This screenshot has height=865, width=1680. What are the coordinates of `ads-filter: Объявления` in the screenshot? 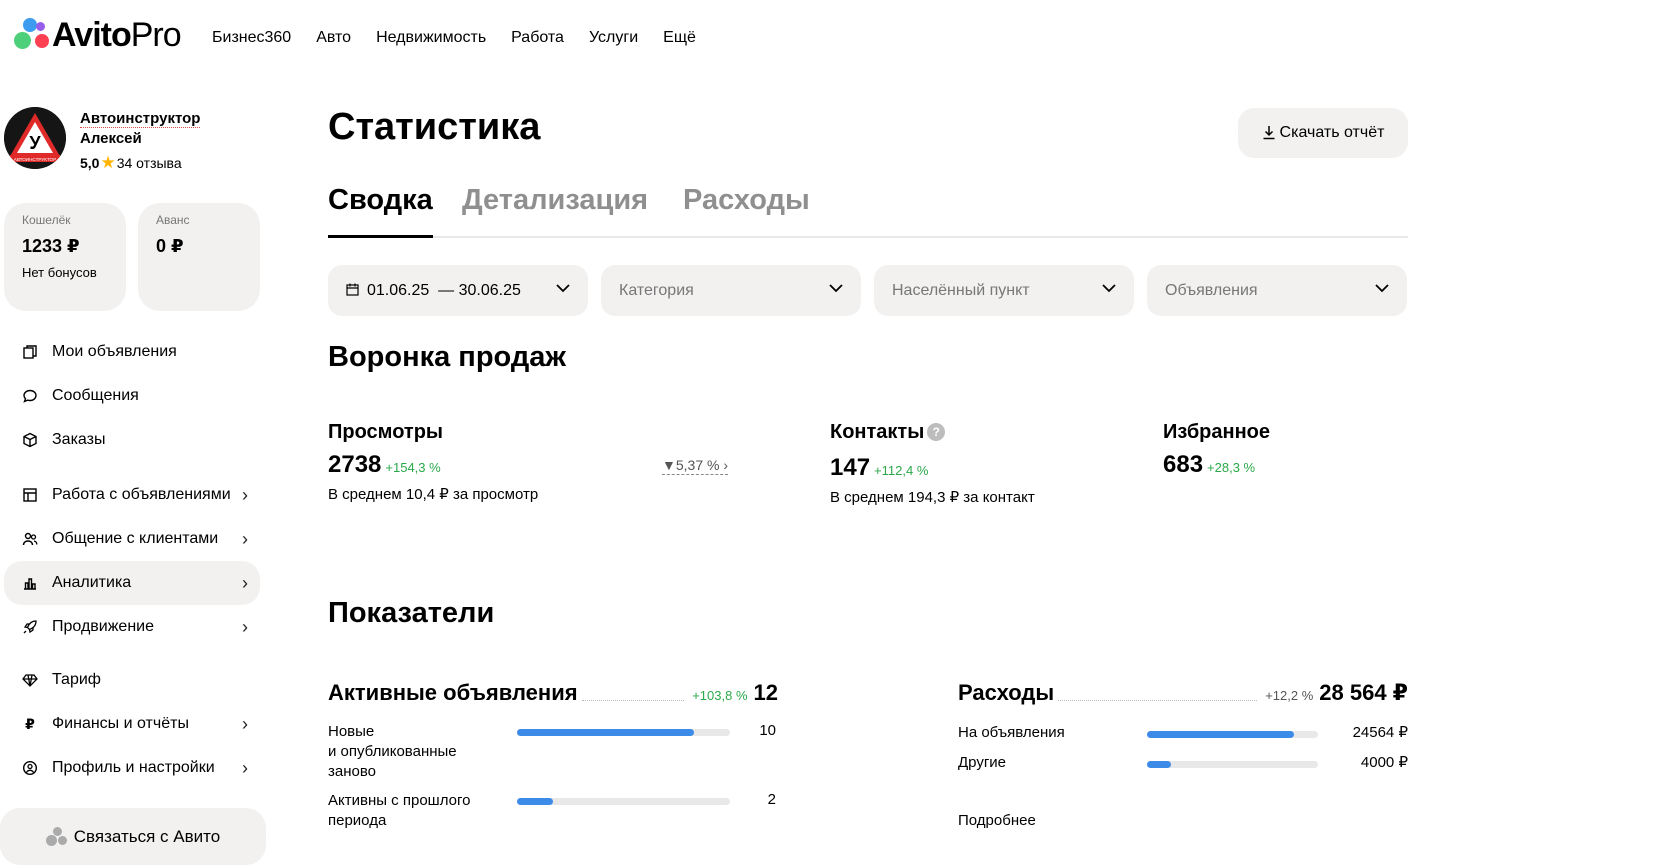 It's located at (1277, 290).